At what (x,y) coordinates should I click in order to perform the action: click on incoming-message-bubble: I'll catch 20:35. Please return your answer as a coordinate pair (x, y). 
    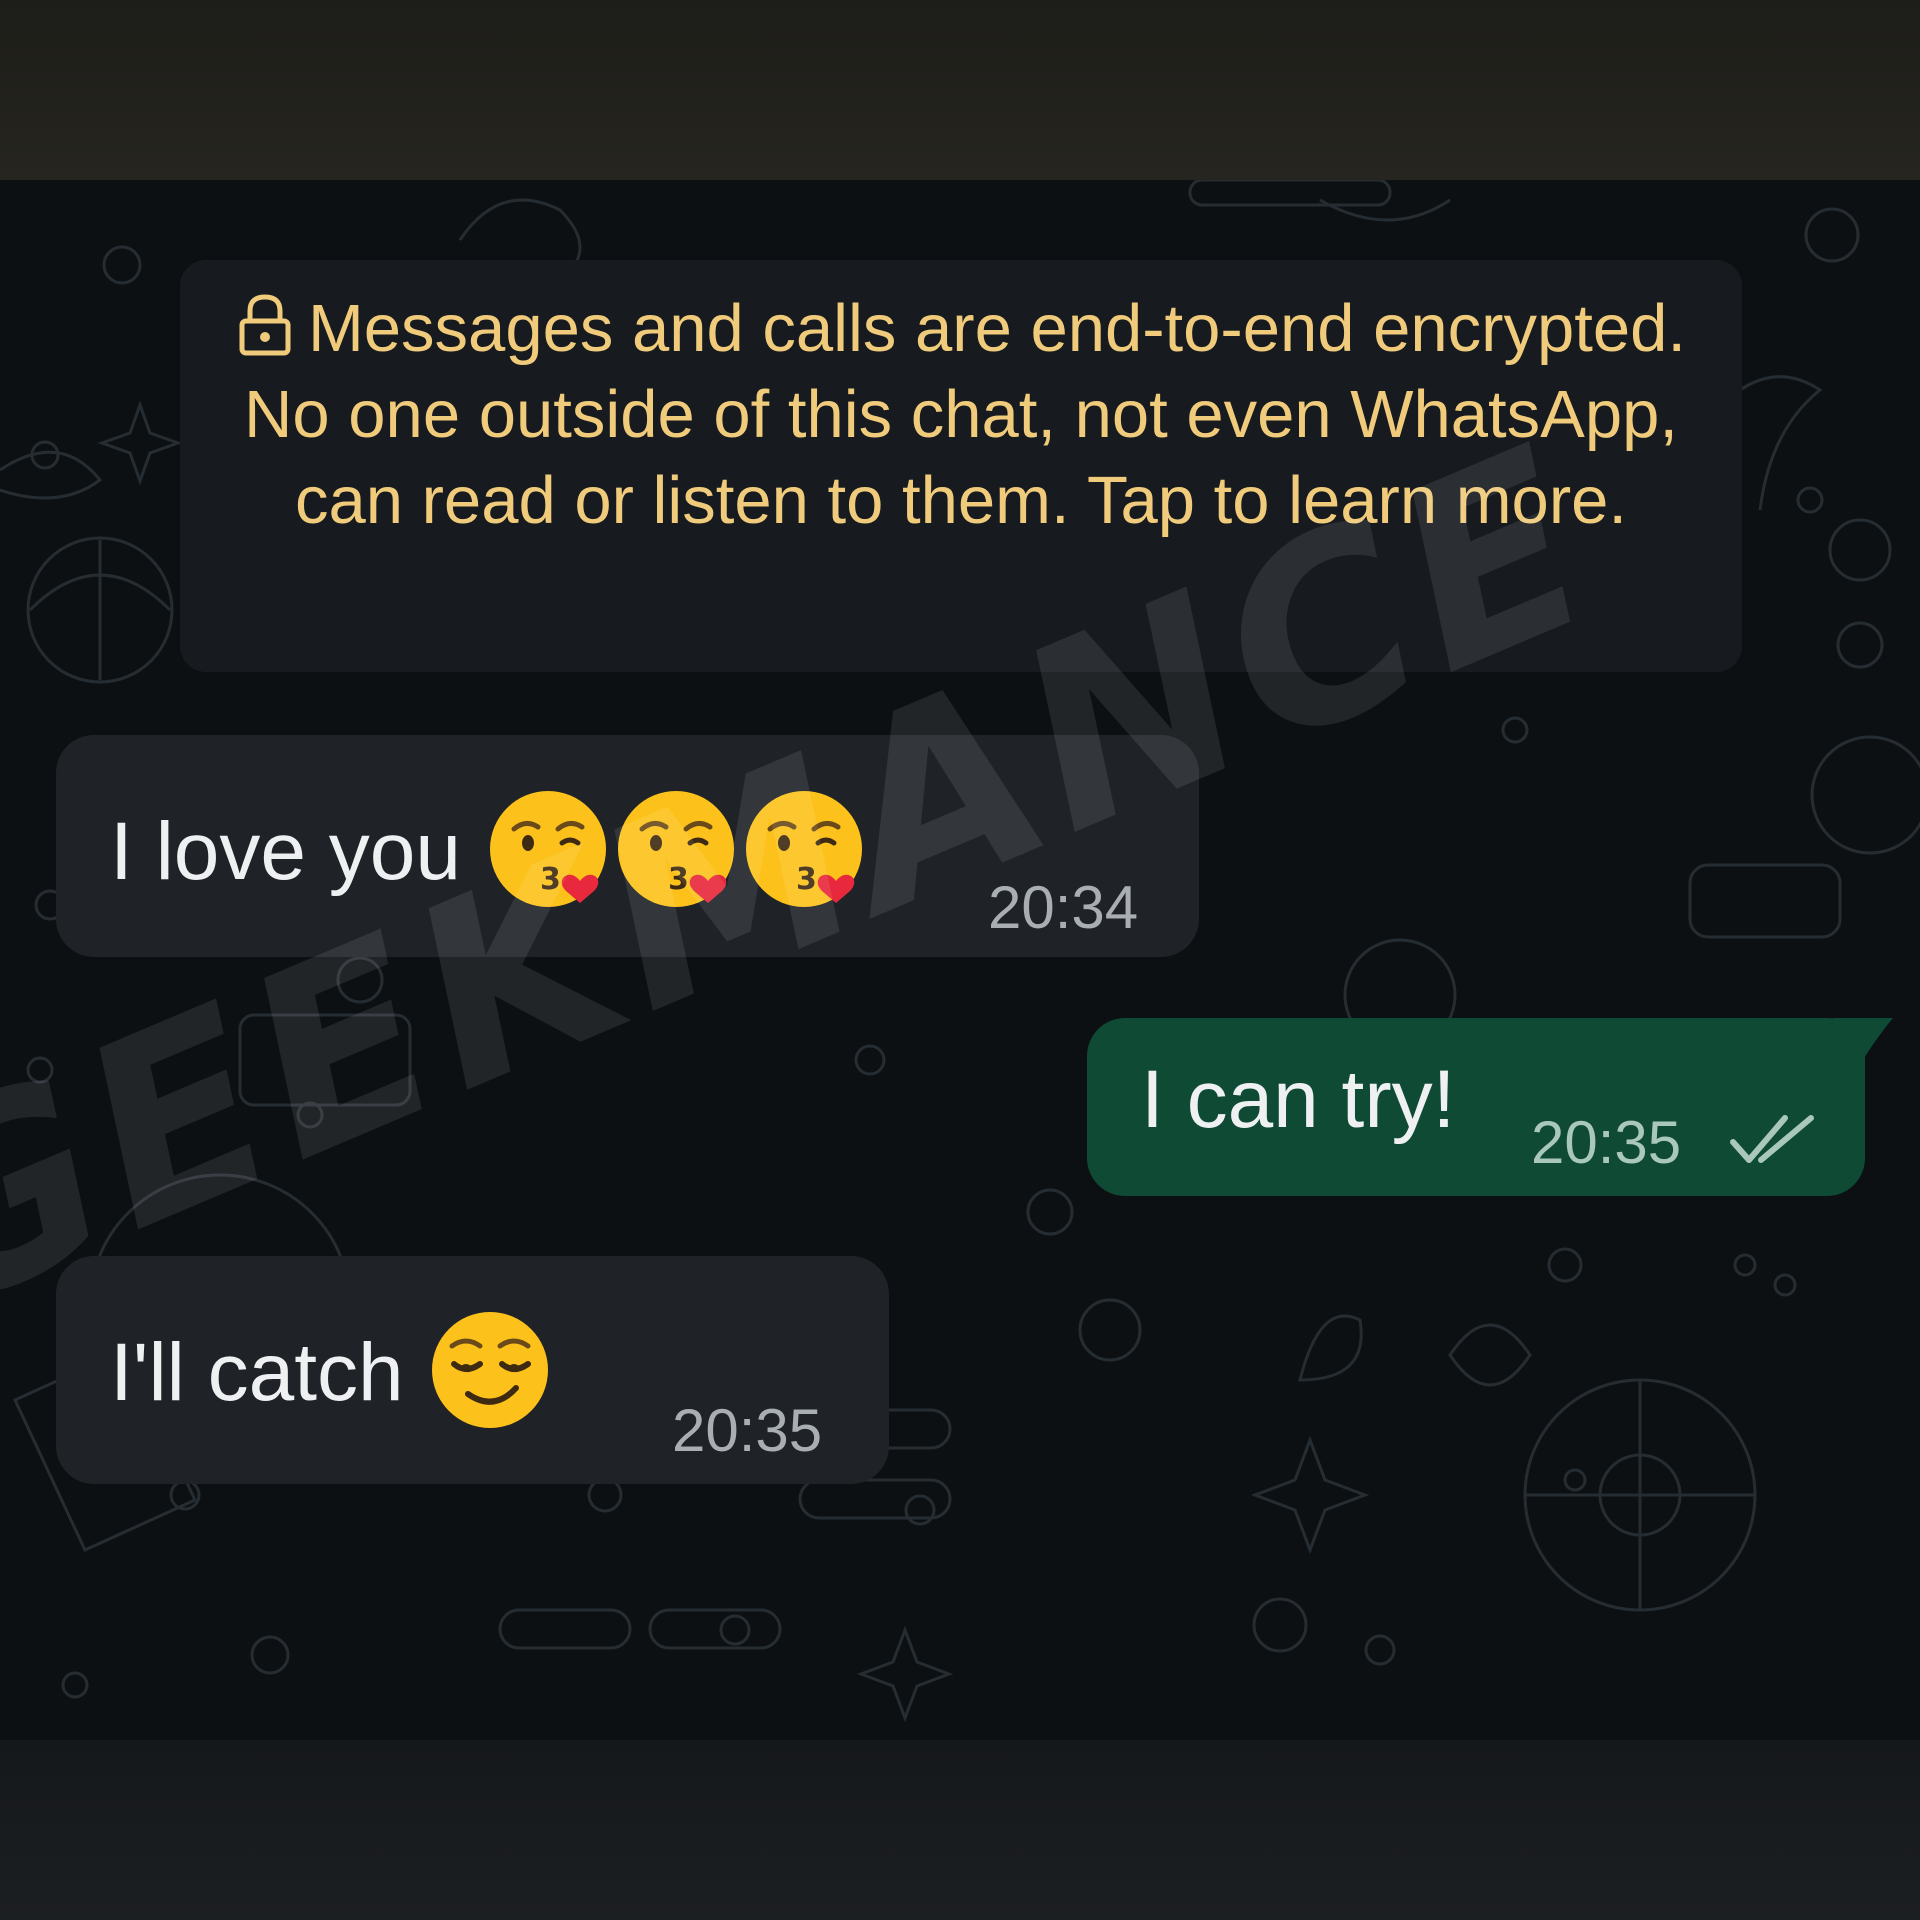
    Looking at the image, I should click on (472, 1370).